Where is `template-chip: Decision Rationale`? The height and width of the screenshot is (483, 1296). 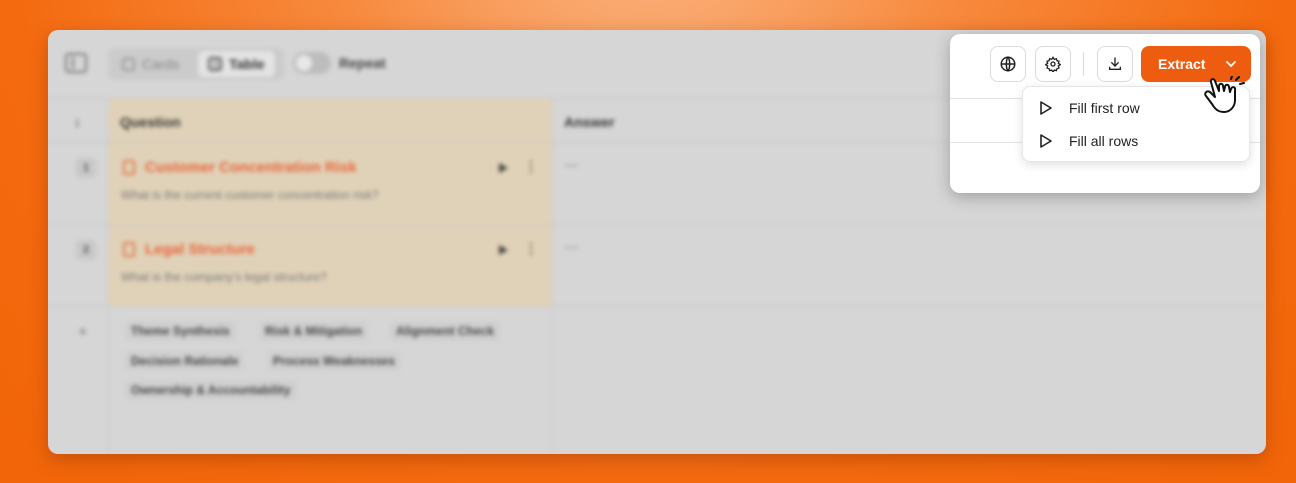
template-chip: Decision Rationale is located at coordinates (185, 361).